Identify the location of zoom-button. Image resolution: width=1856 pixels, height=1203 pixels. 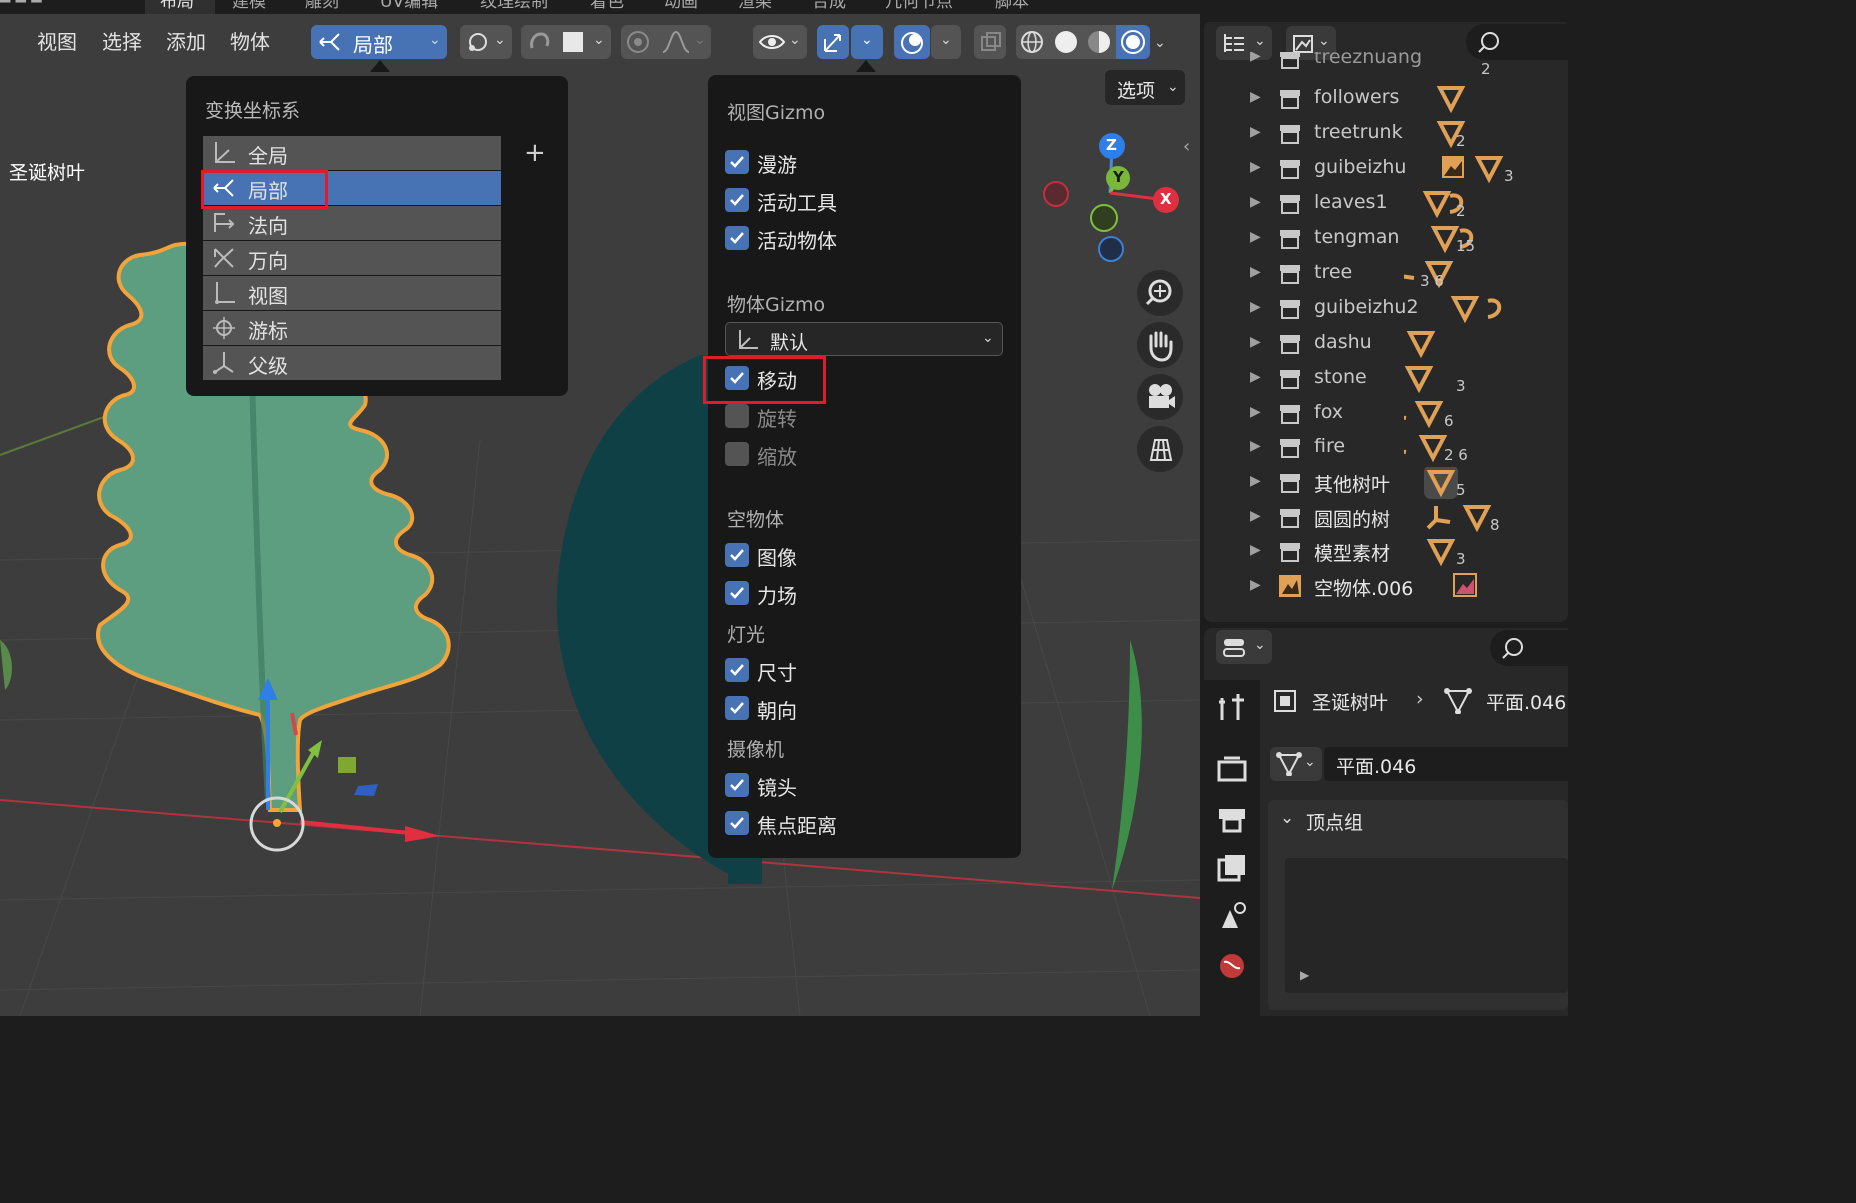
(1160, 293).